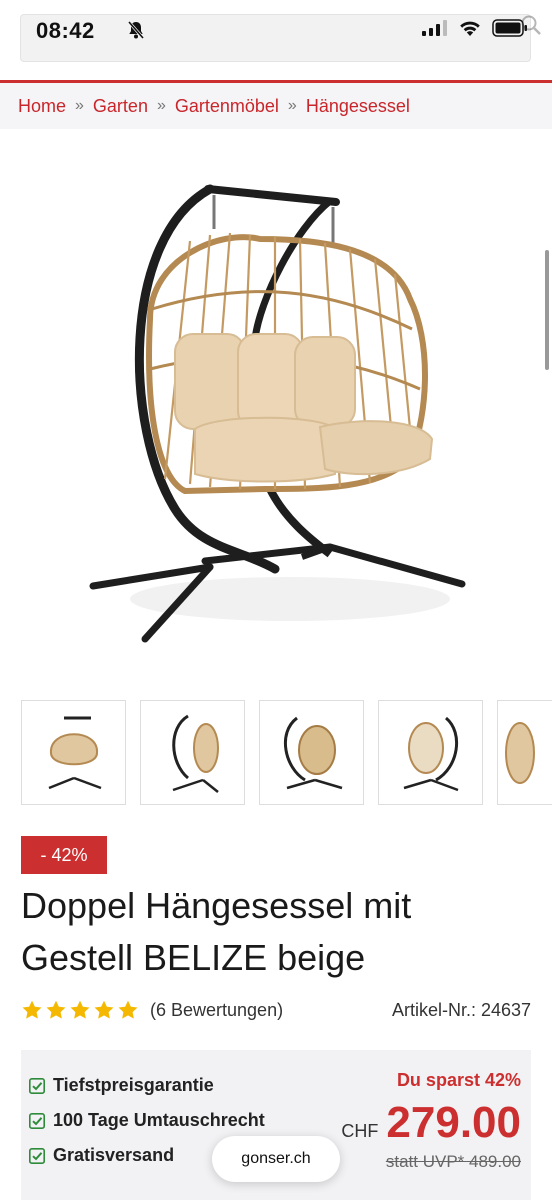  What do you see at coordinates (276, 1159) in the screenshot?
I see `site-address-pill: gonser.ch` at bounding box center [276, 1159].